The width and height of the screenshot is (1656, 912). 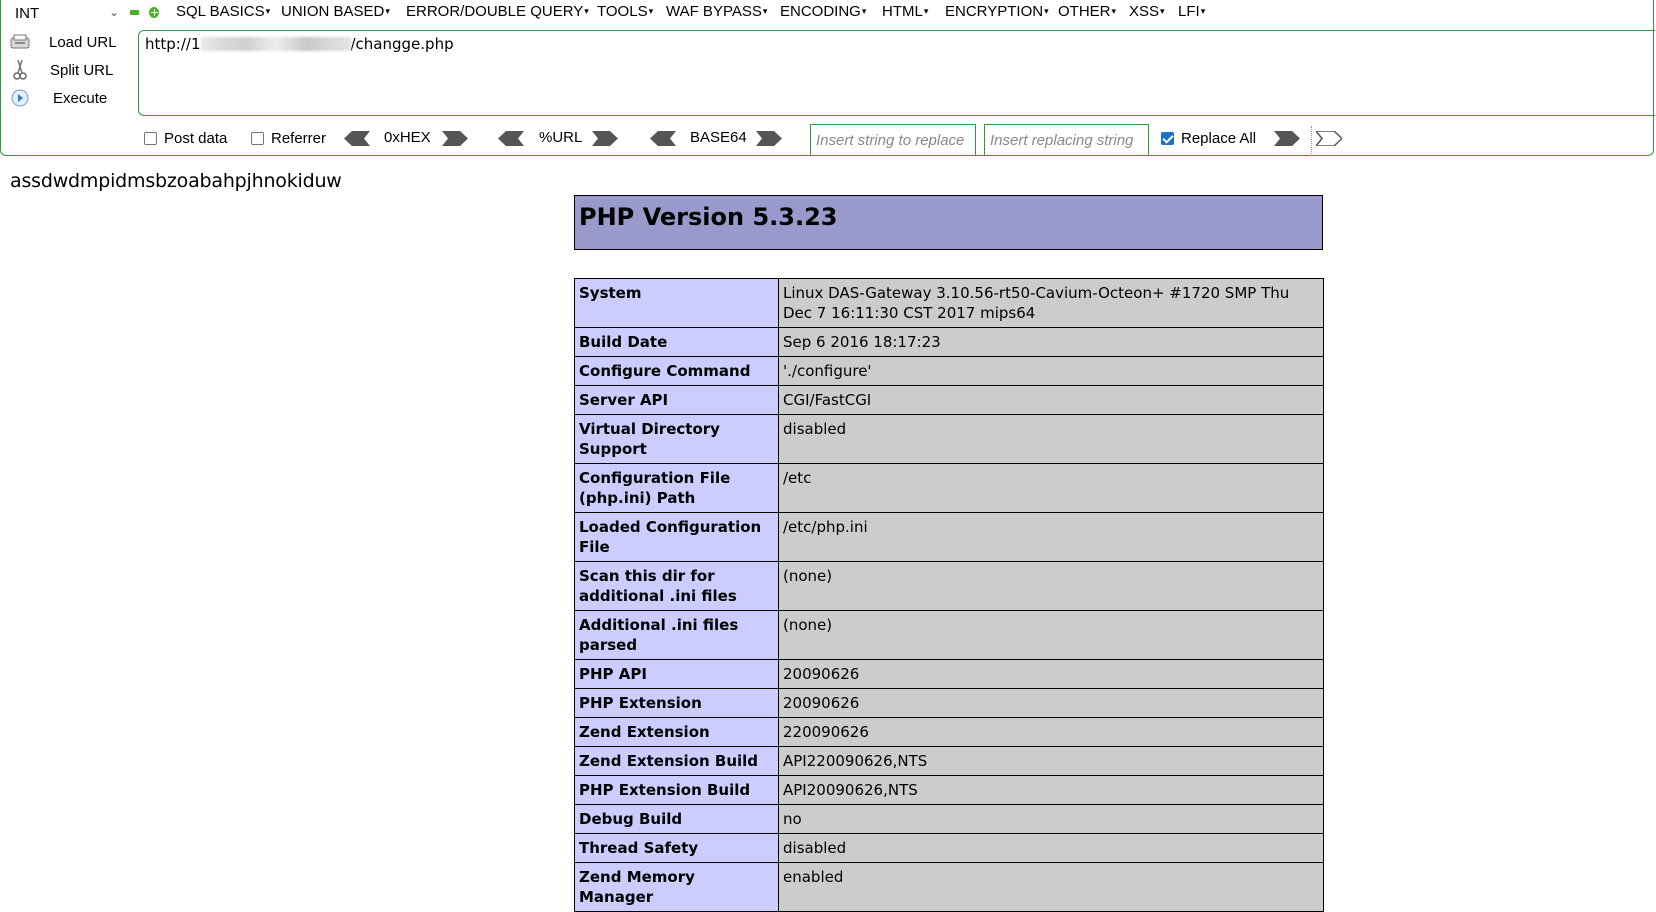 What do you see at coordinates (1051, 732) in the screenshot?
I see `info-value: 220090626` at bounding box center [1051, 732].